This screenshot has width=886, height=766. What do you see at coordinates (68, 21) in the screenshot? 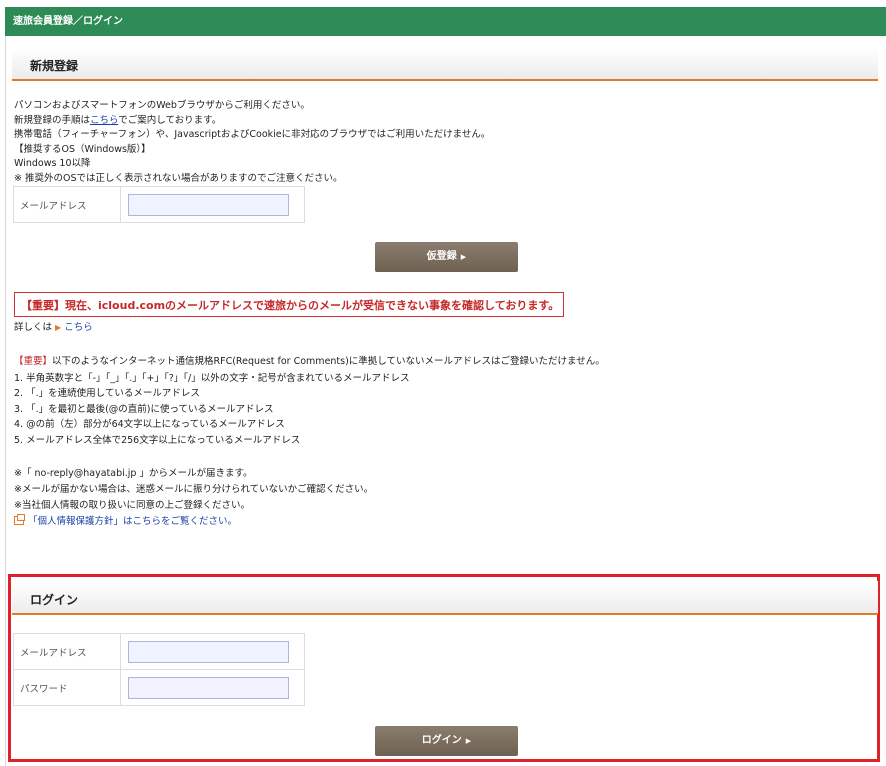
I see `page-header-title: 速旅会員登録／ログイン` at bounding box center [68, 21].